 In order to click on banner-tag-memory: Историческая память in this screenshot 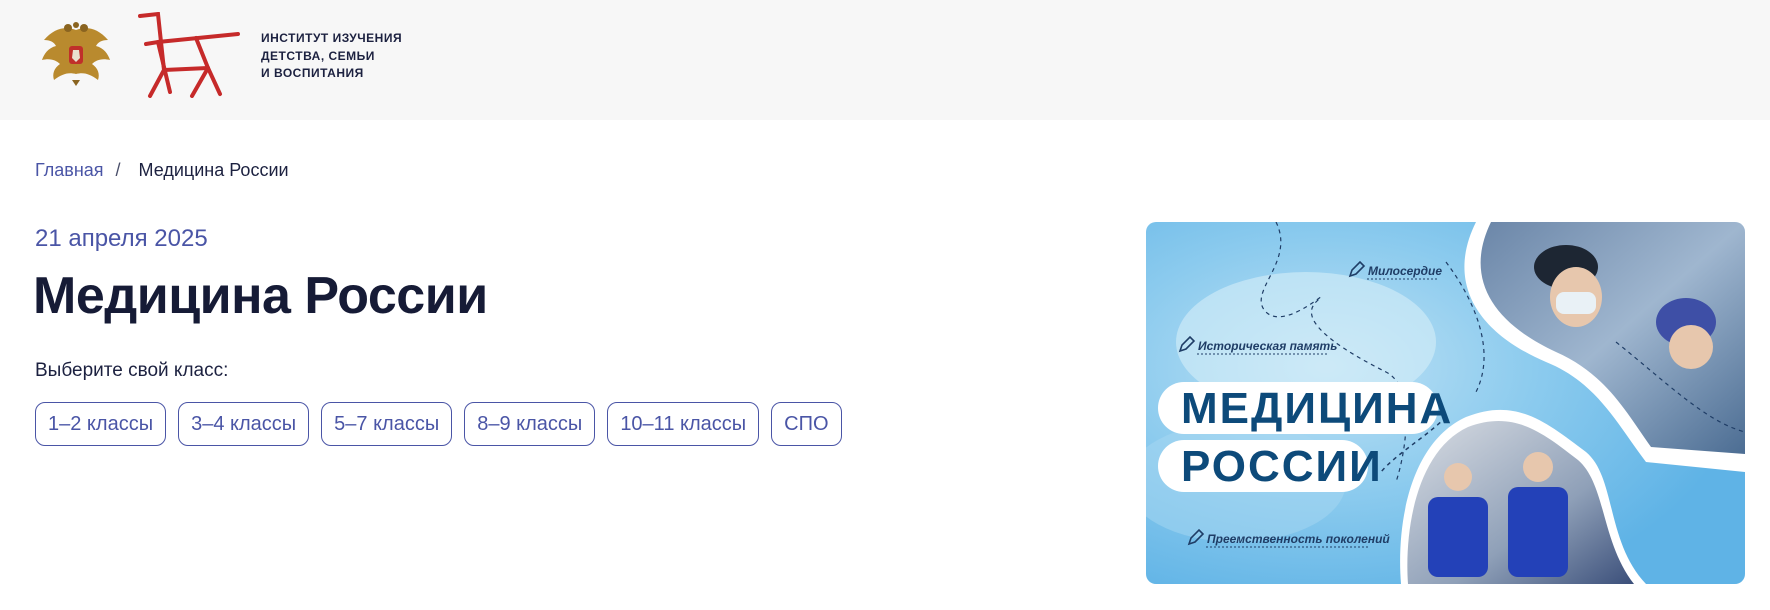, I will do `click(1267, 346)`.